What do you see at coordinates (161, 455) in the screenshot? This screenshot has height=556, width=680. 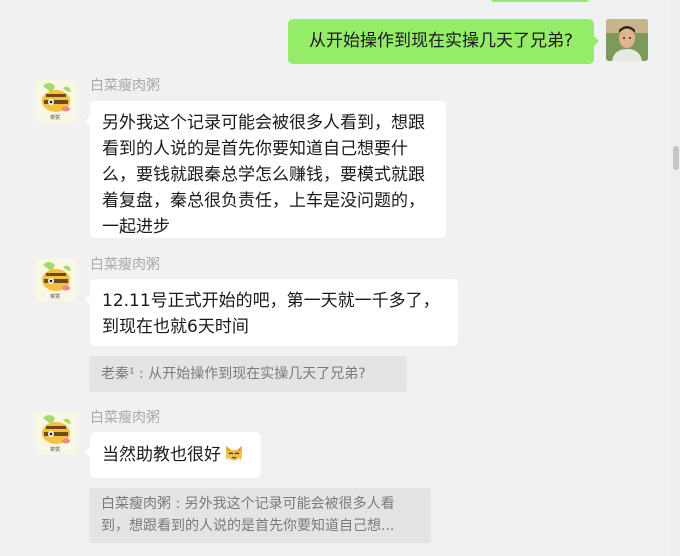 I see `message-text: 当然助教也很好` at bounding box center [161, 455].